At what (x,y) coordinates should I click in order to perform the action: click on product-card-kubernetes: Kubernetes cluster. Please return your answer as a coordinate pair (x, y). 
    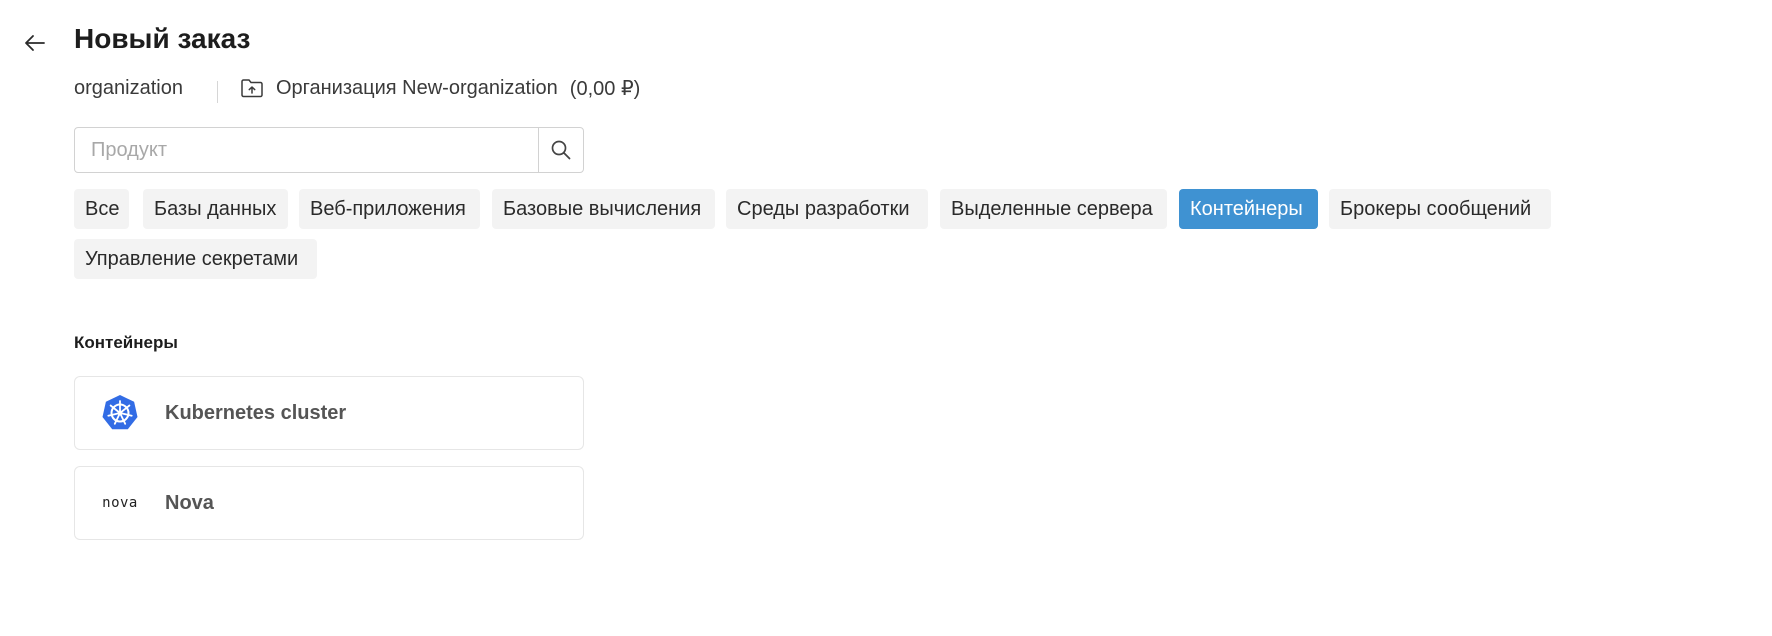
    Looking at the image, I should click on (329, 413).